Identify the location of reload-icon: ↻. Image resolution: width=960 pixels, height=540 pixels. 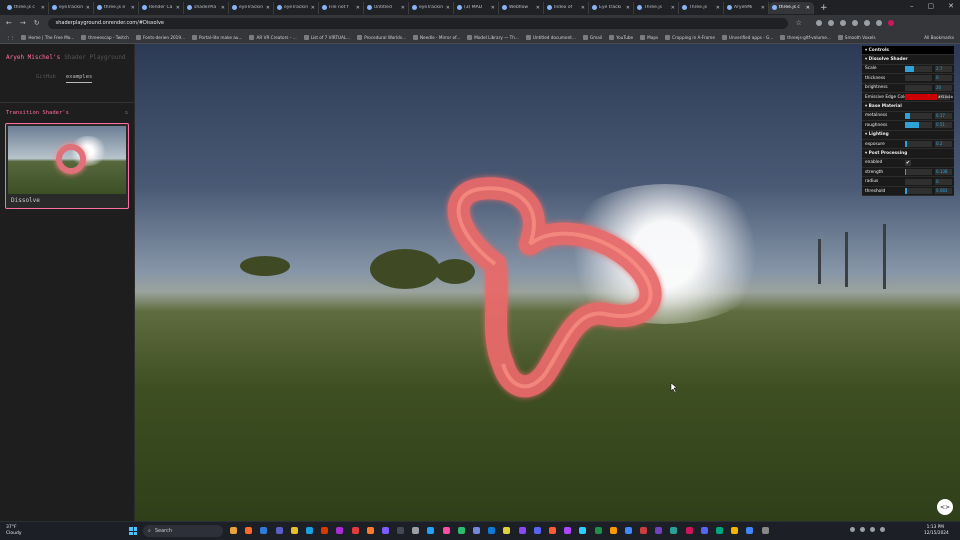
(37, 23).